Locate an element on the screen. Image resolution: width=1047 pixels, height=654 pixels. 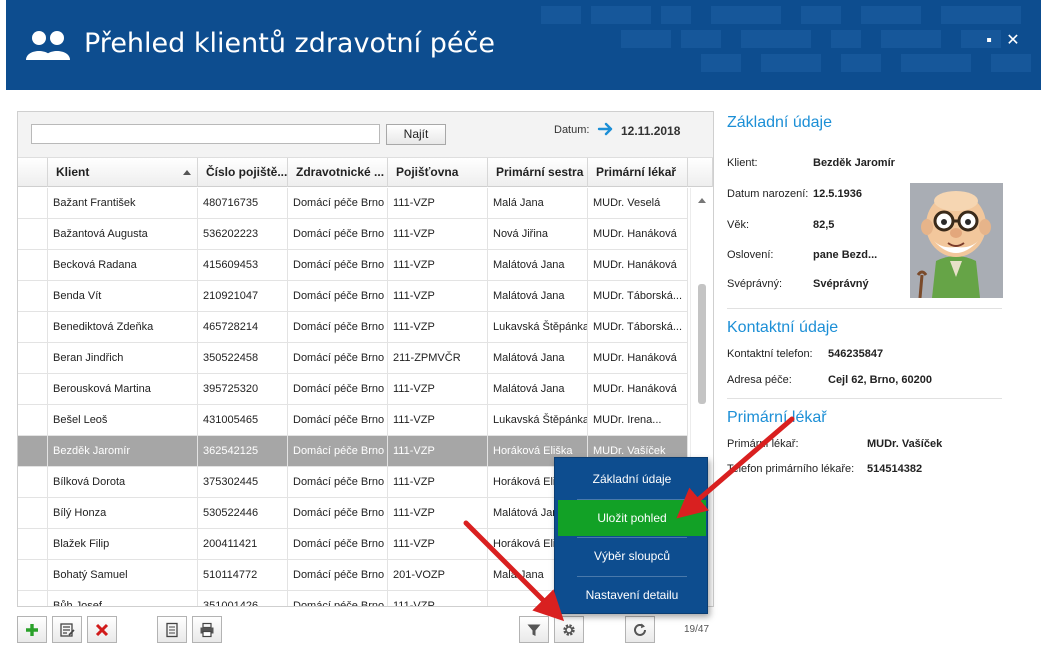
detail-value: 82,5 is located at coordinates (824, 225).